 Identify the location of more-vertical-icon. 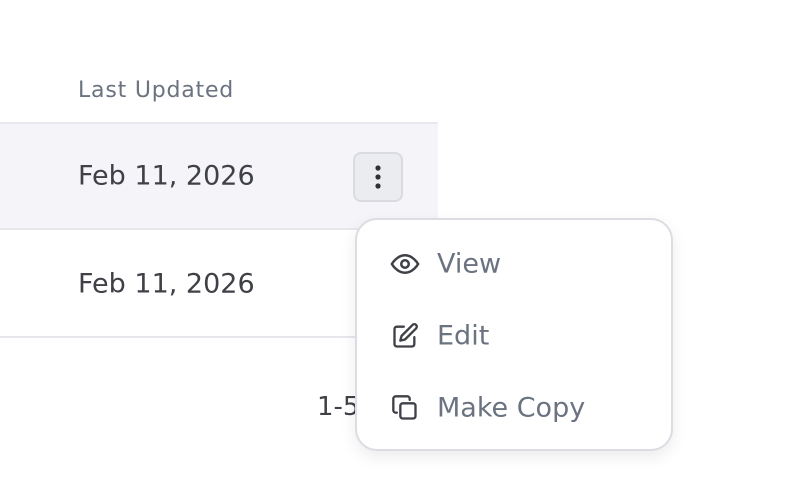
(378, 177).